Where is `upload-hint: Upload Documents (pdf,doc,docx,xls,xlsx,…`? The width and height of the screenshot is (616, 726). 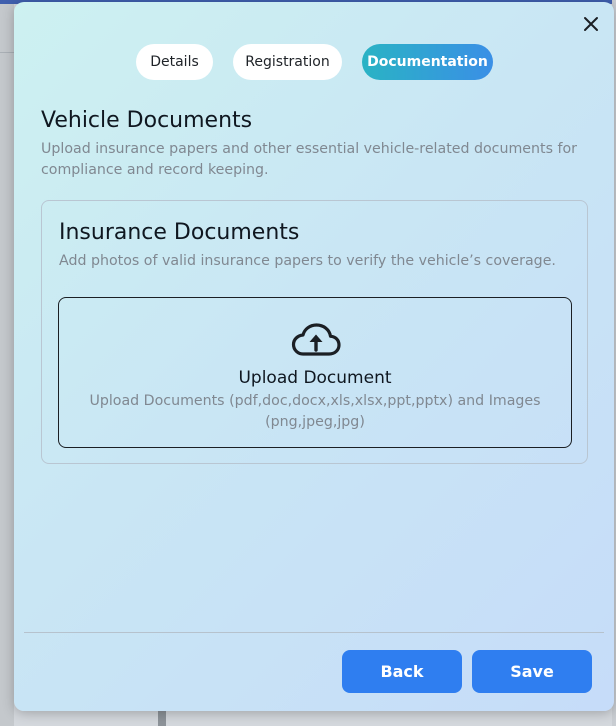
upload-hint: Upload Documents (pdf,doc,docx,xls,xlsx,… is located at coordinates (315, 411).